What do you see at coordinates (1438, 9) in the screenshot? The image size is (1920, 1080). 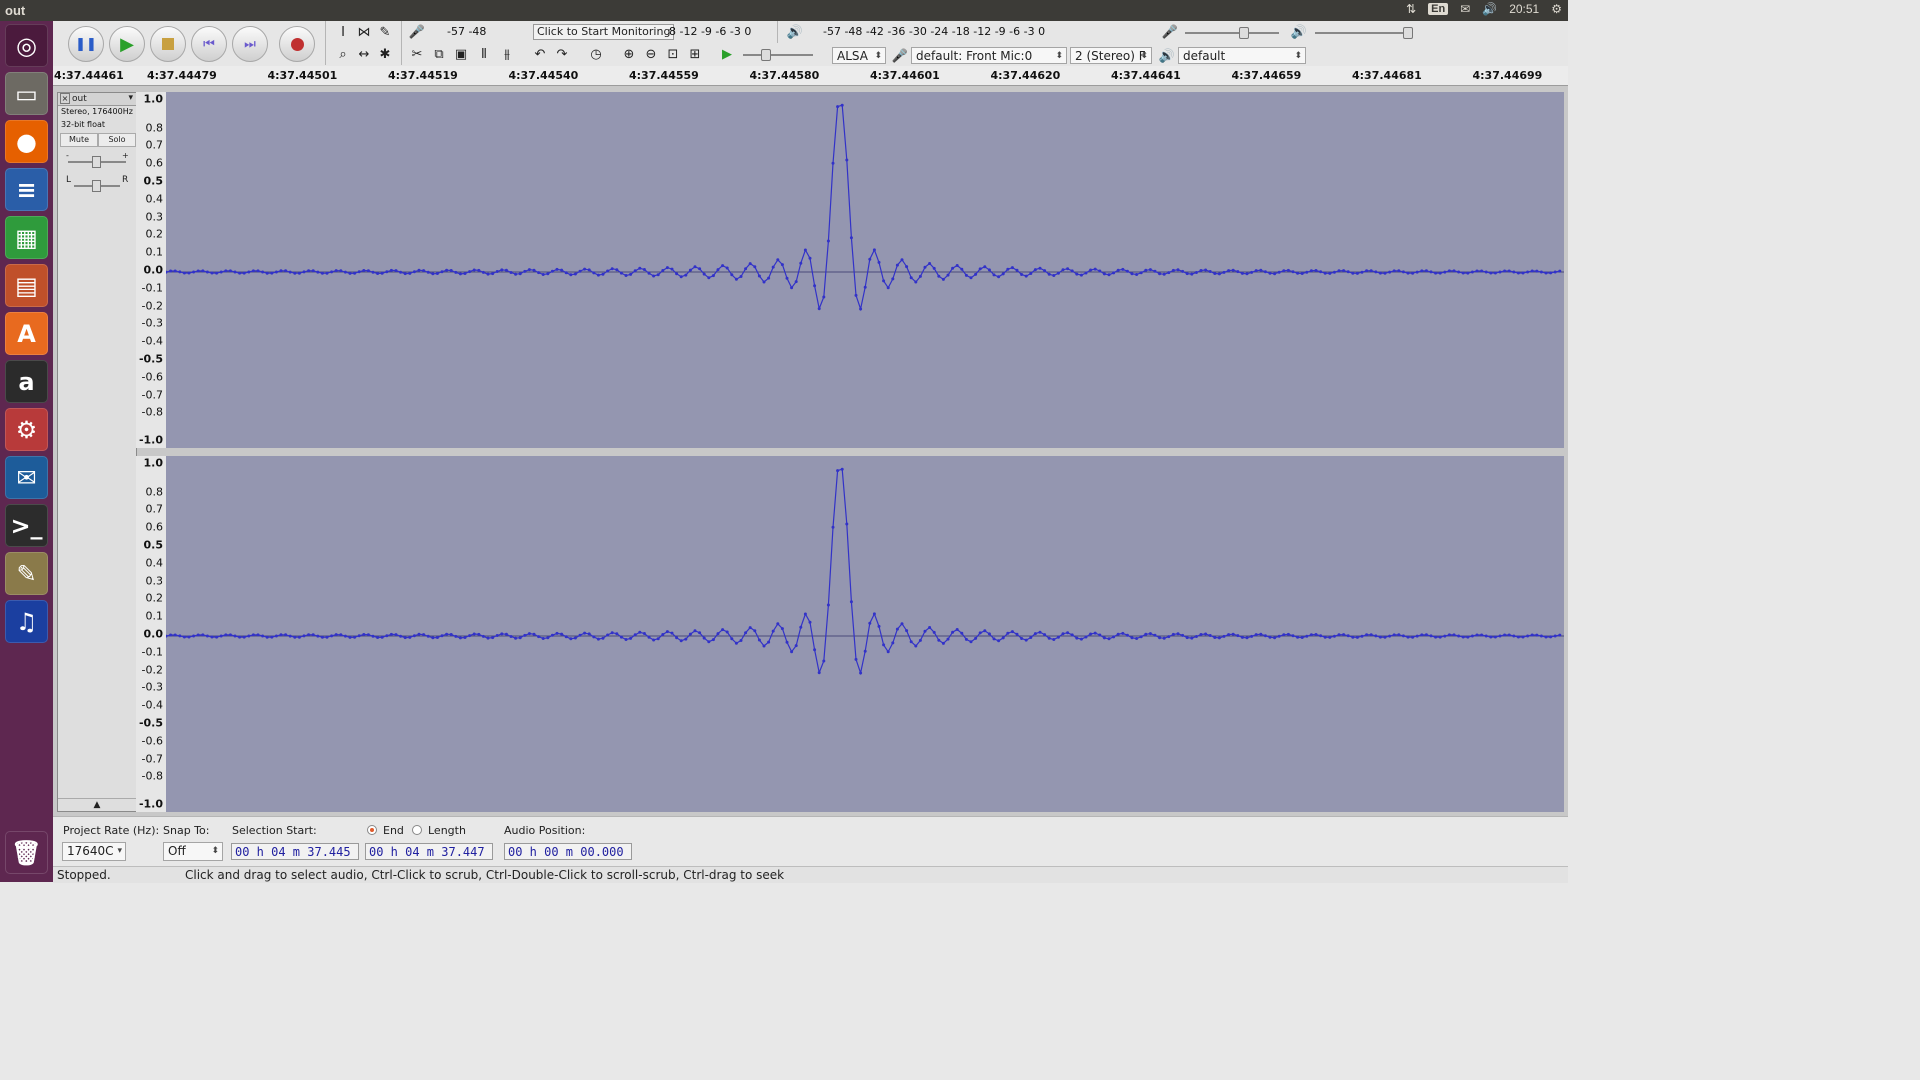 I see `keyboard-layout: En` at bounding box center [1438, 9].